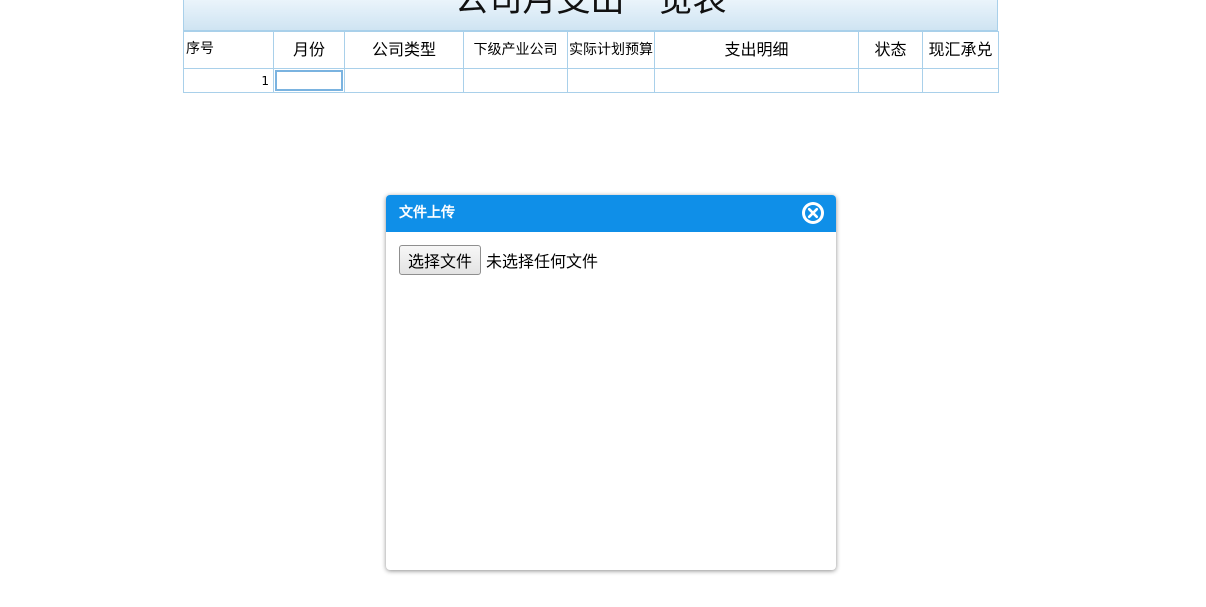 The width and height of the screenshot is (1206, 607). I want to click on sheet-title: 公司月支出一览表, so click(590, 10).